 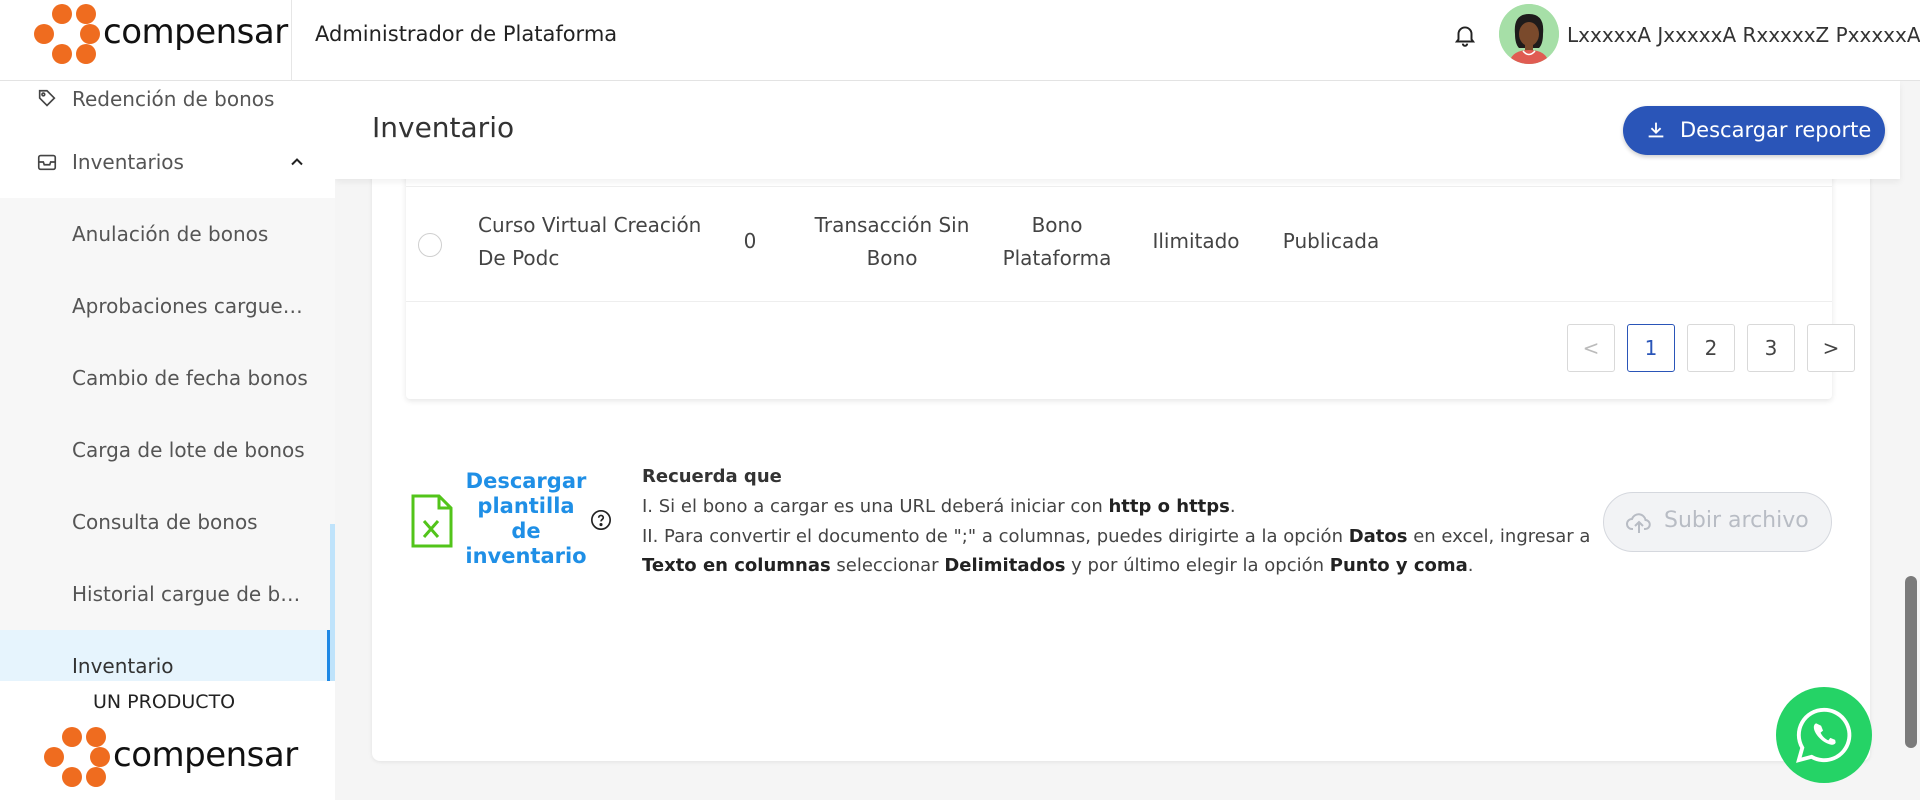 I want to click on pagination-page-3: 3, so click(x=1771, y=348).